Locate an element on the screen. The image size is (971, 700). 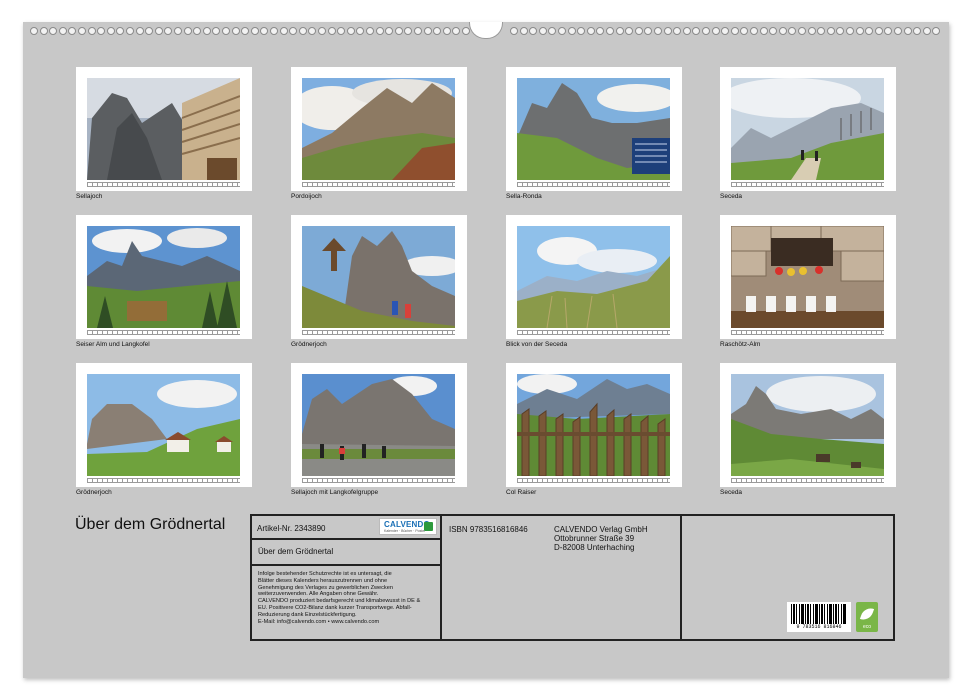
photo-caption: Blick von der Seceda is located at coordinates (537, 344).